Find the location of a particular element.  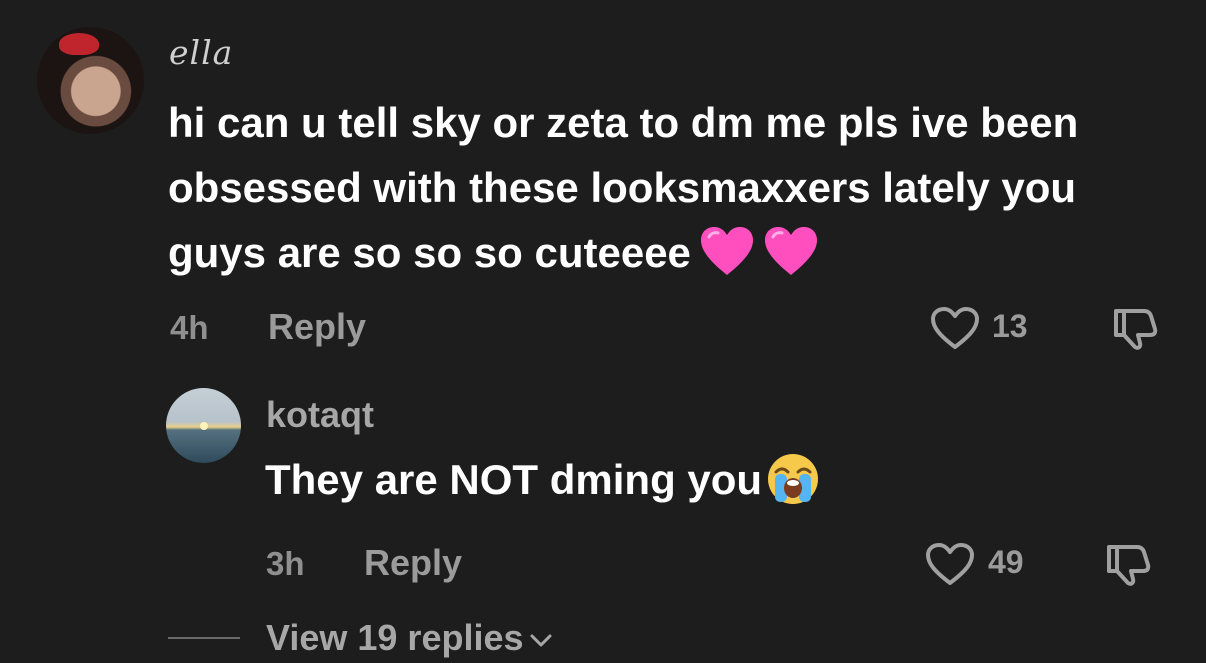

view-replies-label: View 19 replies is located at coordinates (395, 637).